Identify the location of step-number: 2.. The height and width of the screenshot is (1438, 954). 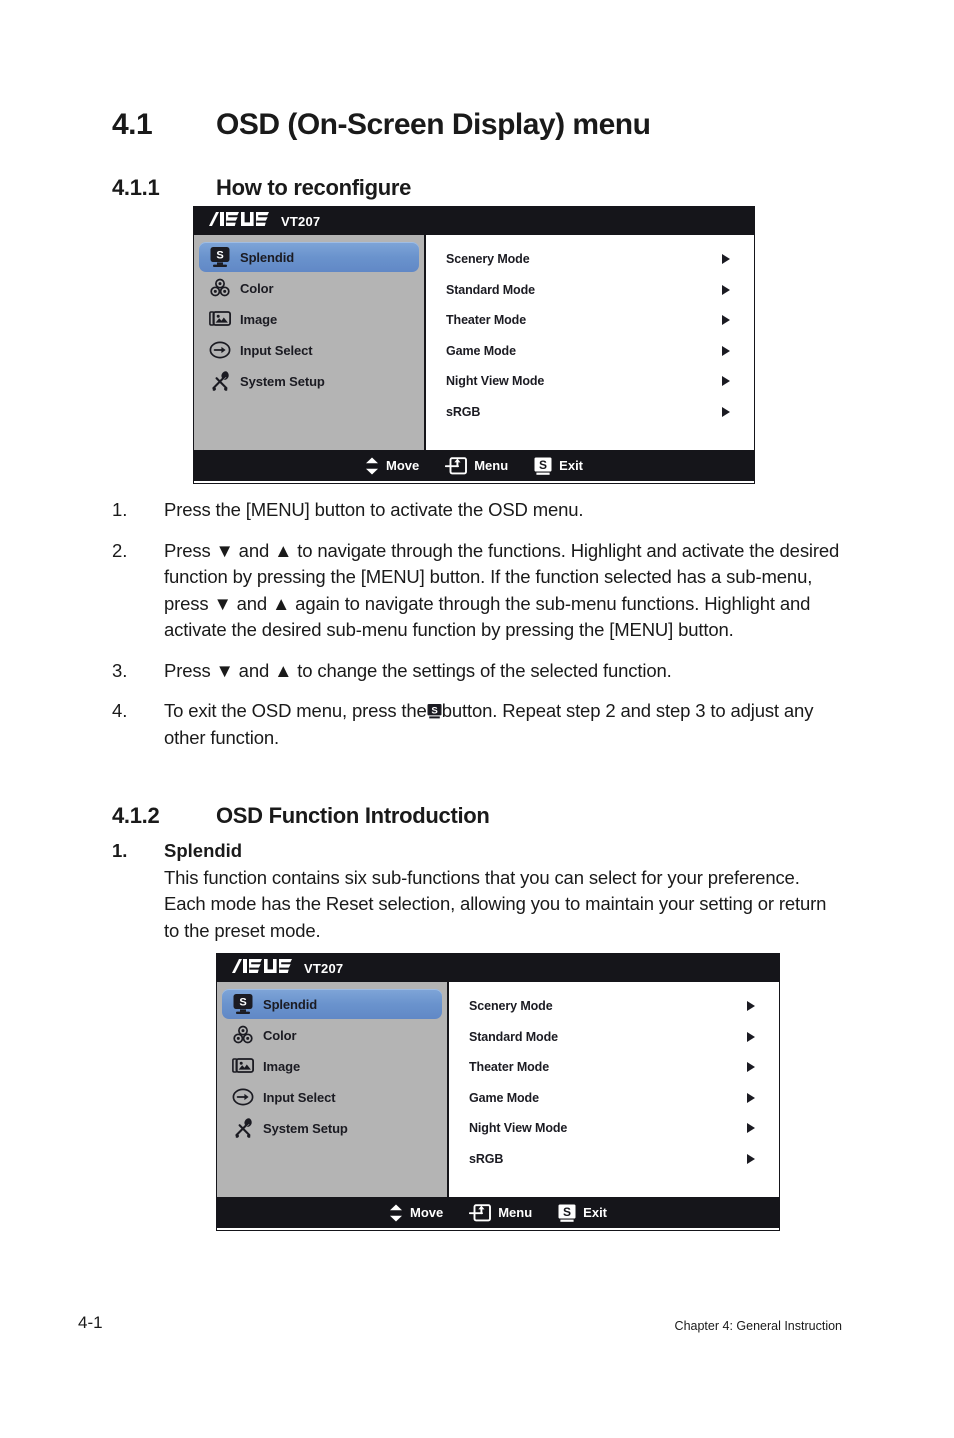
(120, 550).